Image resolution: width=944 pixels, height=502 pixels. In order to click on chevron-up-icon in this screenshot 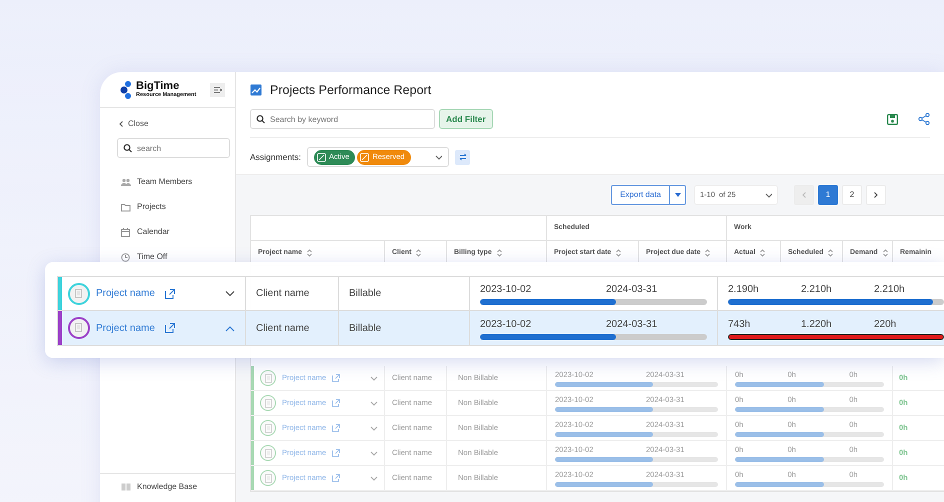, I will do `click(230, 328)`.